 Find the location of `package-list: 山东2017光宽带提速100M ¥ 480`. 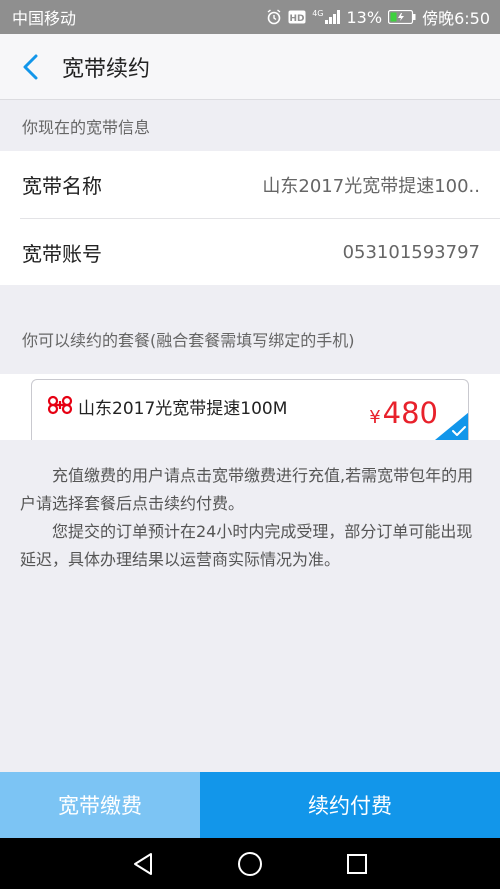

package-list: 山东2017光宽带提速100M ¥ 480 is located at coordinates (250, 407).